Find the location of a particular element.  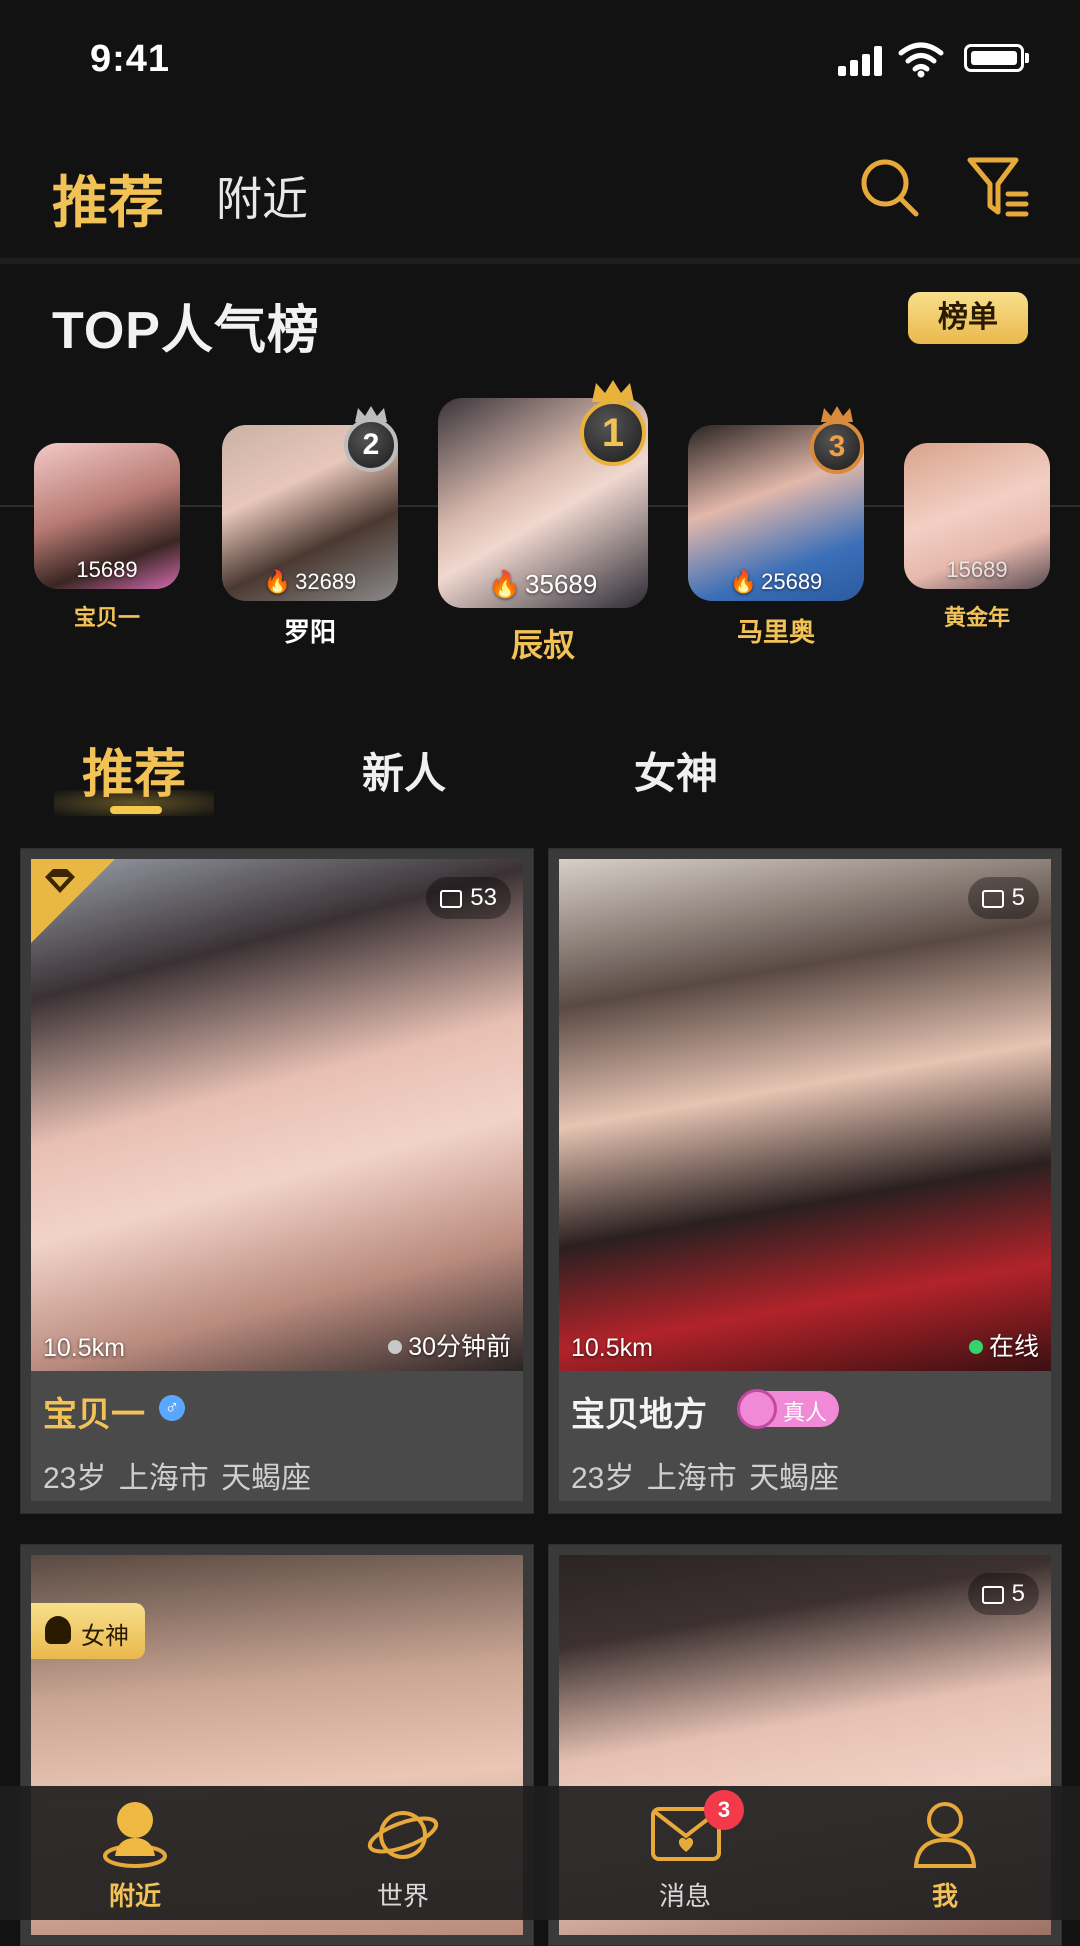

rank-medal-1: 1 is located at coordinates (613, 433).